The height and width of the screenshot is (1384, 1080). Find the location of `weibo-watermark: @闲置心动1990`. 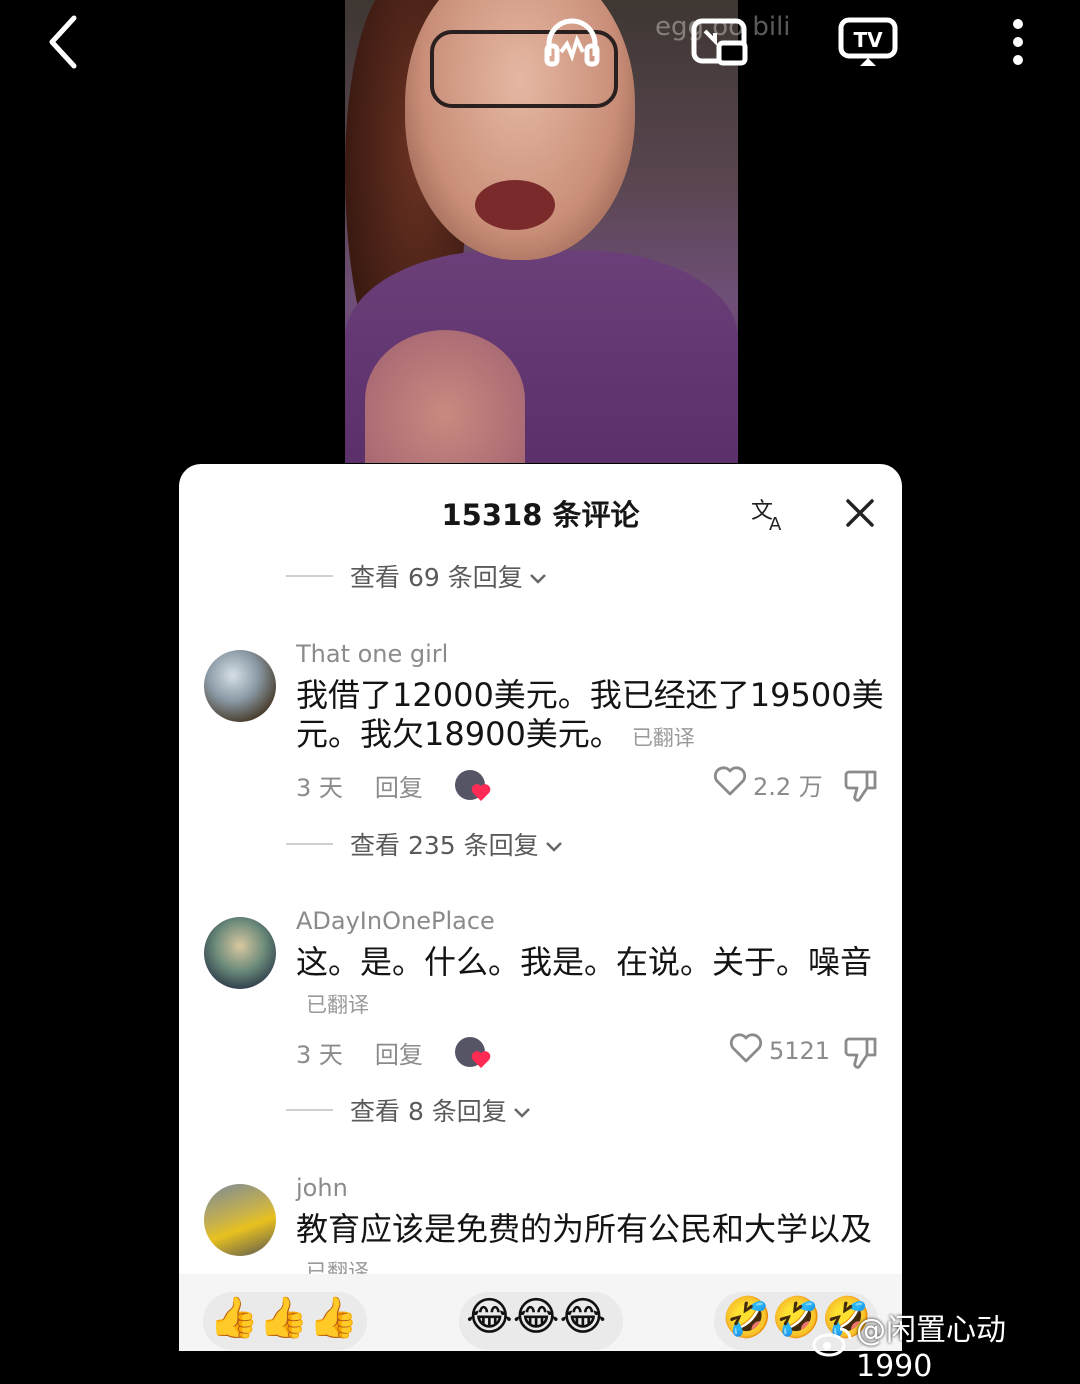

weibo-watermark: @闲置心动1990 is located at coordinates (946, 1344).